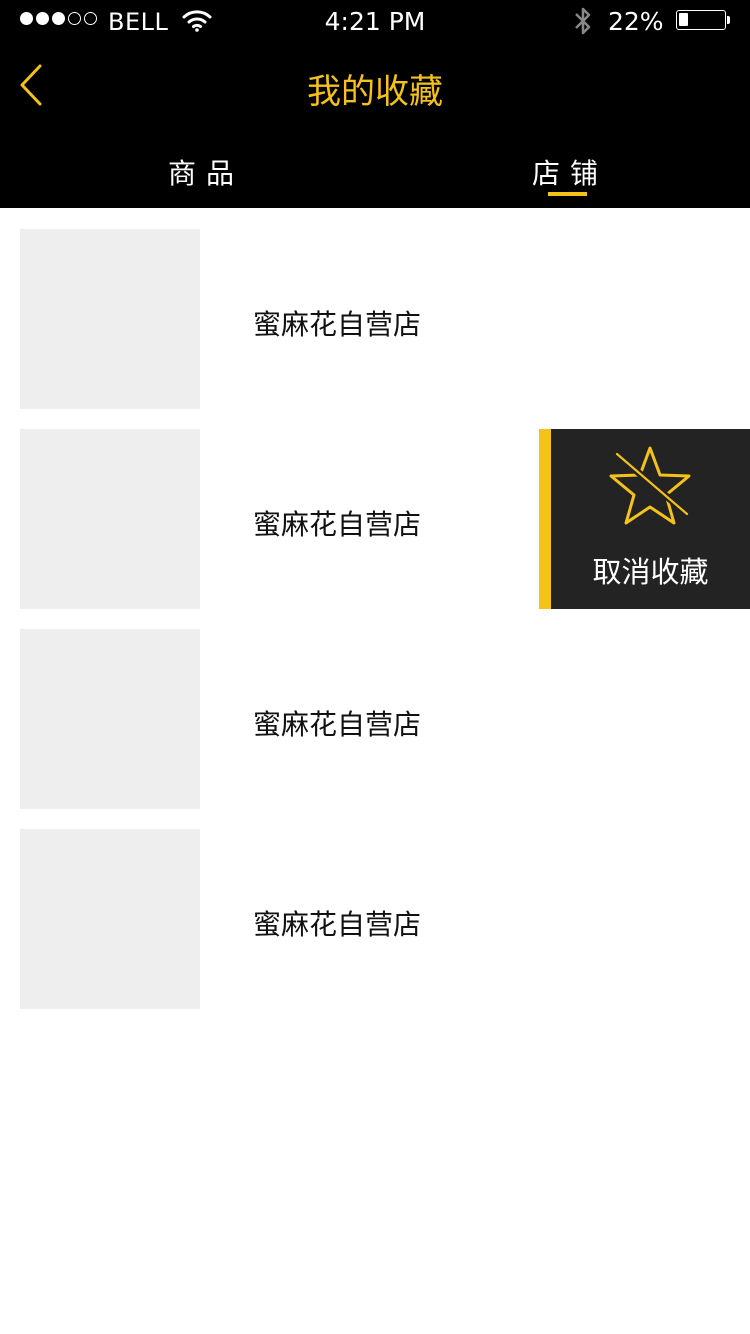  What do you see at coordinates (650, 485) in the screenshot?
I see `star-slash-icon` at bounding box center [650, 485].